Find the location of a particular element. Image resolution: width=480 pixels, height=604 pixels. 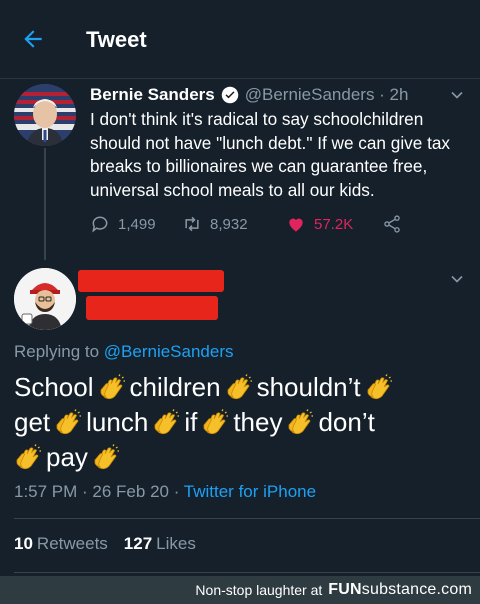

reply-icon is located at coordinates (100, 224).